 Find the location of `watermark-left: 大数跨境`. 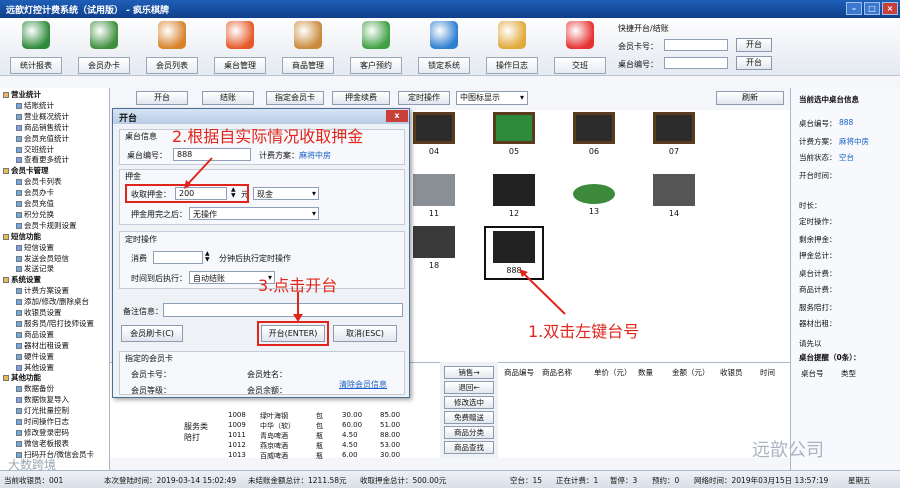

watermark-left: 大数跨境 is located at coordinates (32, 465).